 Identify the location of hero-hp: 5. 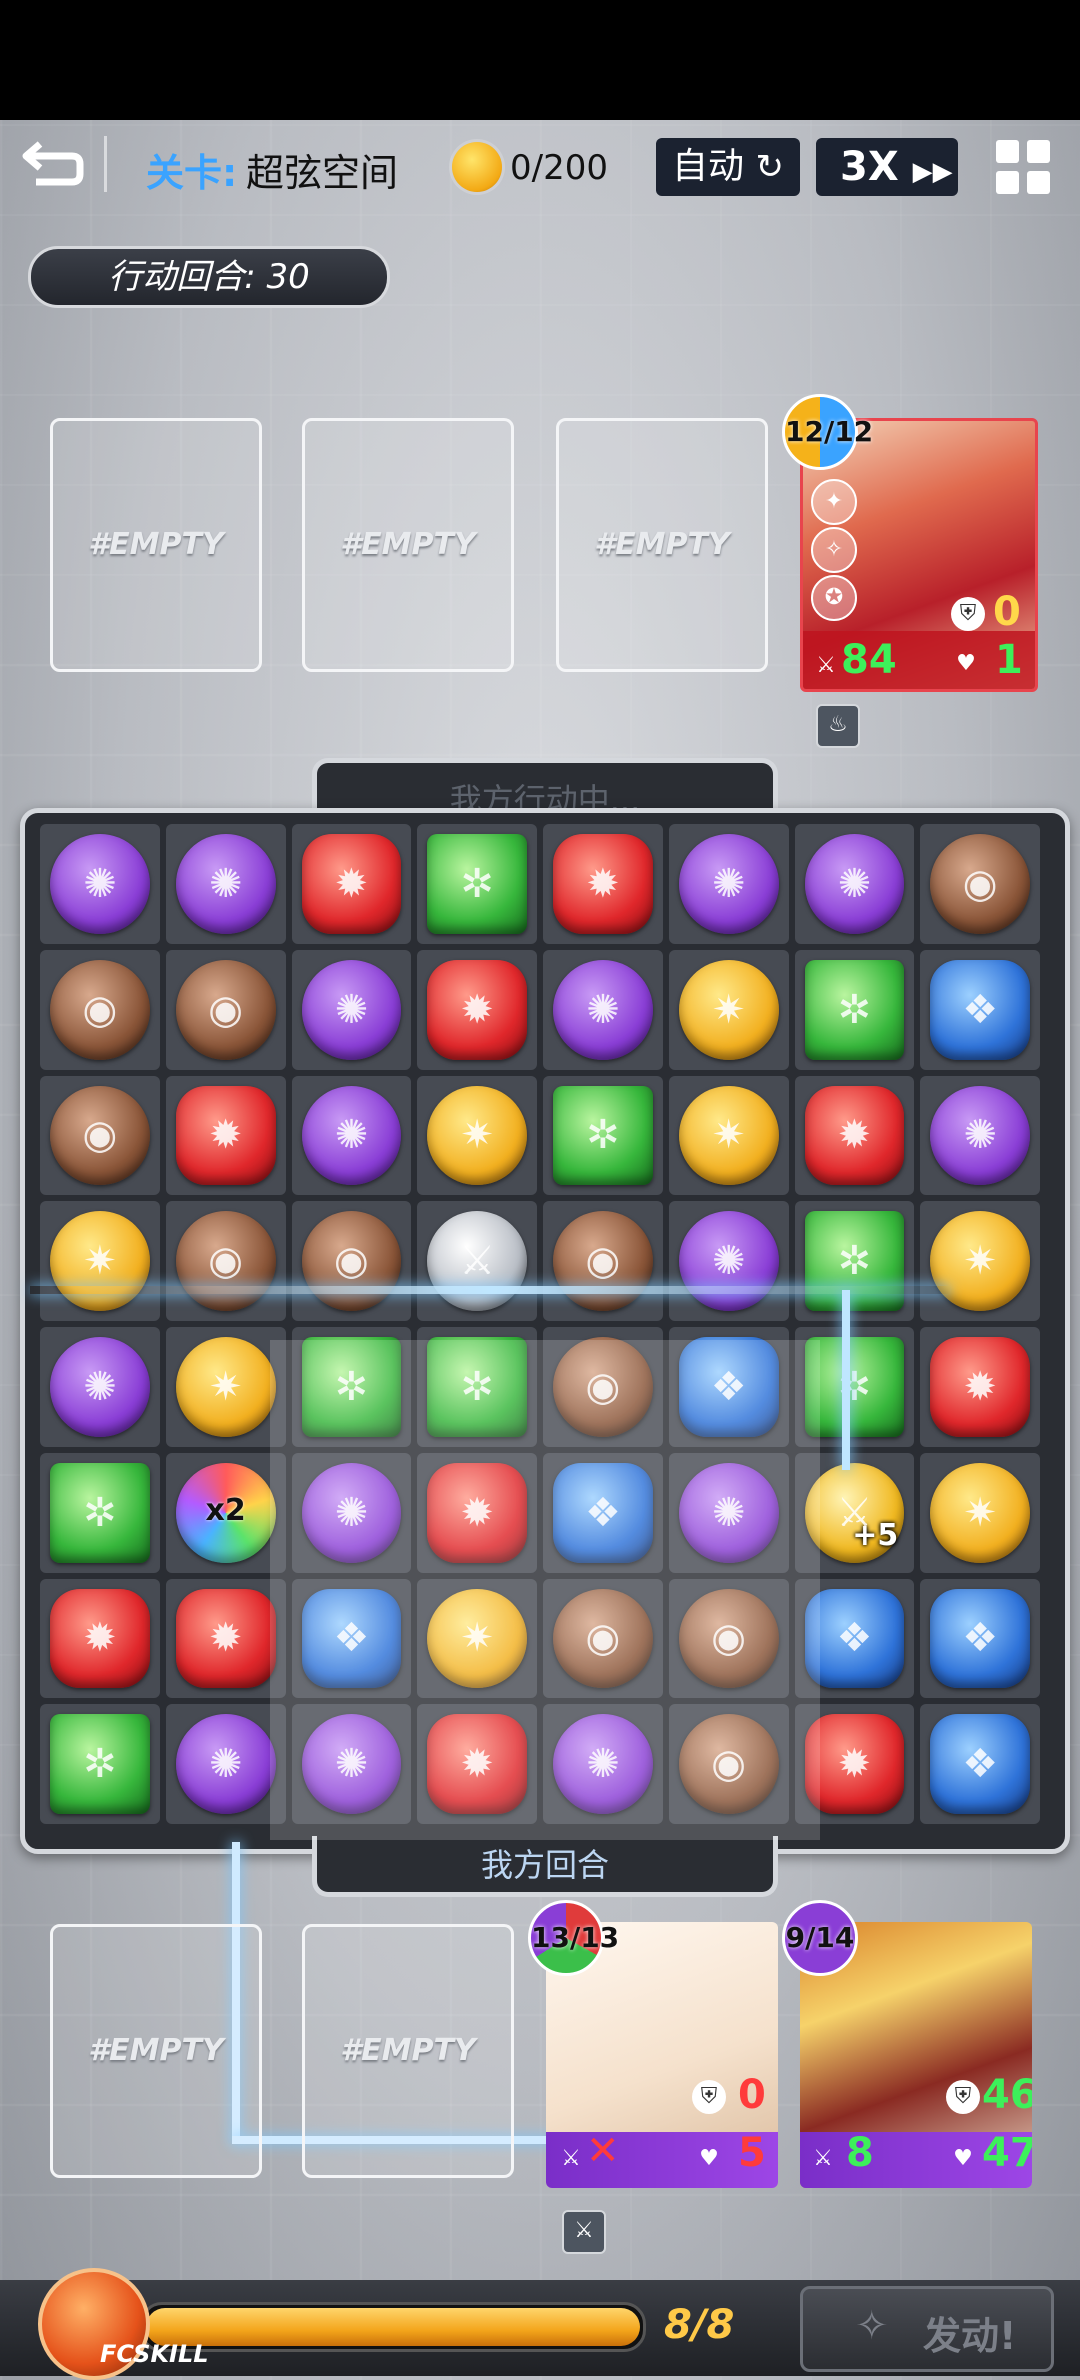
(752, 2153).